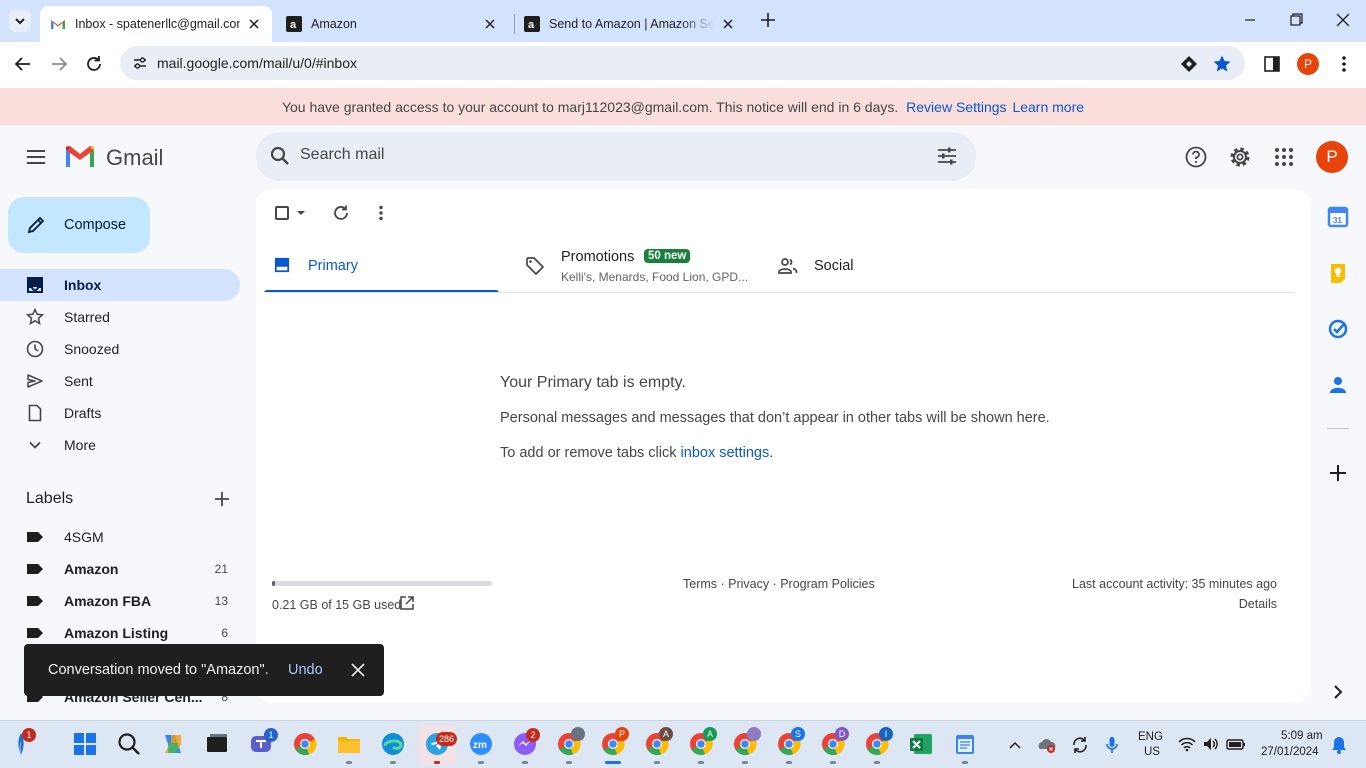 The height and width of the screenshot is (768, 1366). Describe the element at coordinates (407, 603) in the screenshot. I see `open-external-icon` at that location.